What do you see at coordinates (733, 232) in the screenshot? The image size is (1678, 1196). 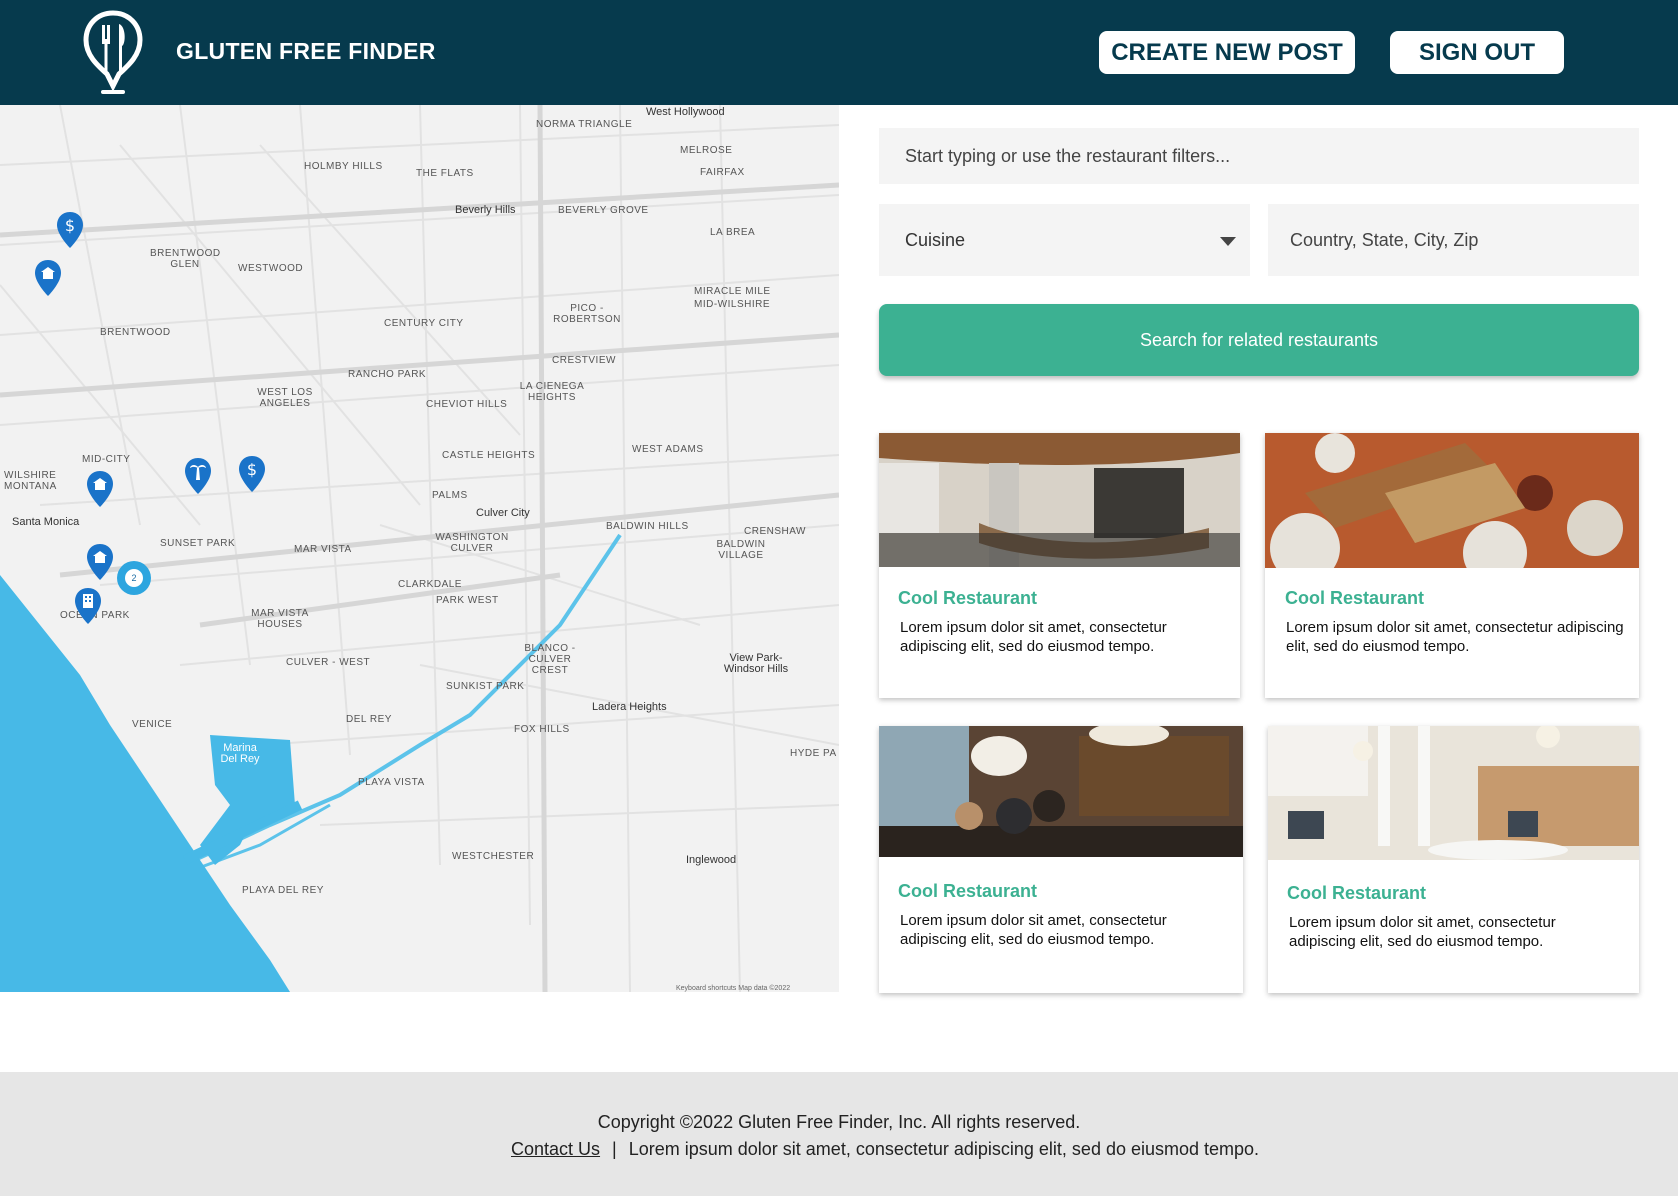 I see `map-label: LA BREA` at bounding box center [733, 232].